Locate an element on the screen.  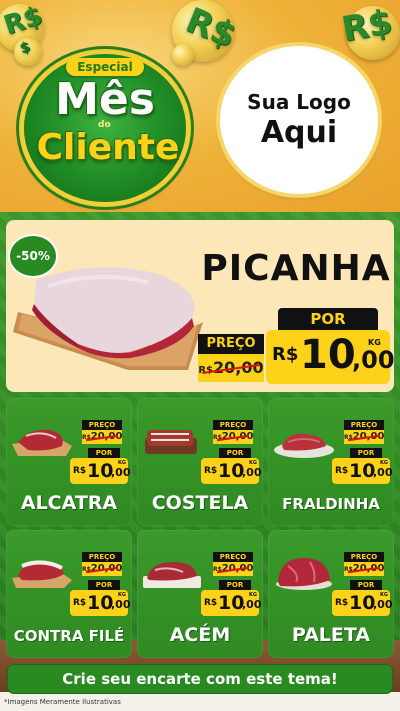
new-price: R$ 10 ,00 KG is located at coordinates (330, 357).